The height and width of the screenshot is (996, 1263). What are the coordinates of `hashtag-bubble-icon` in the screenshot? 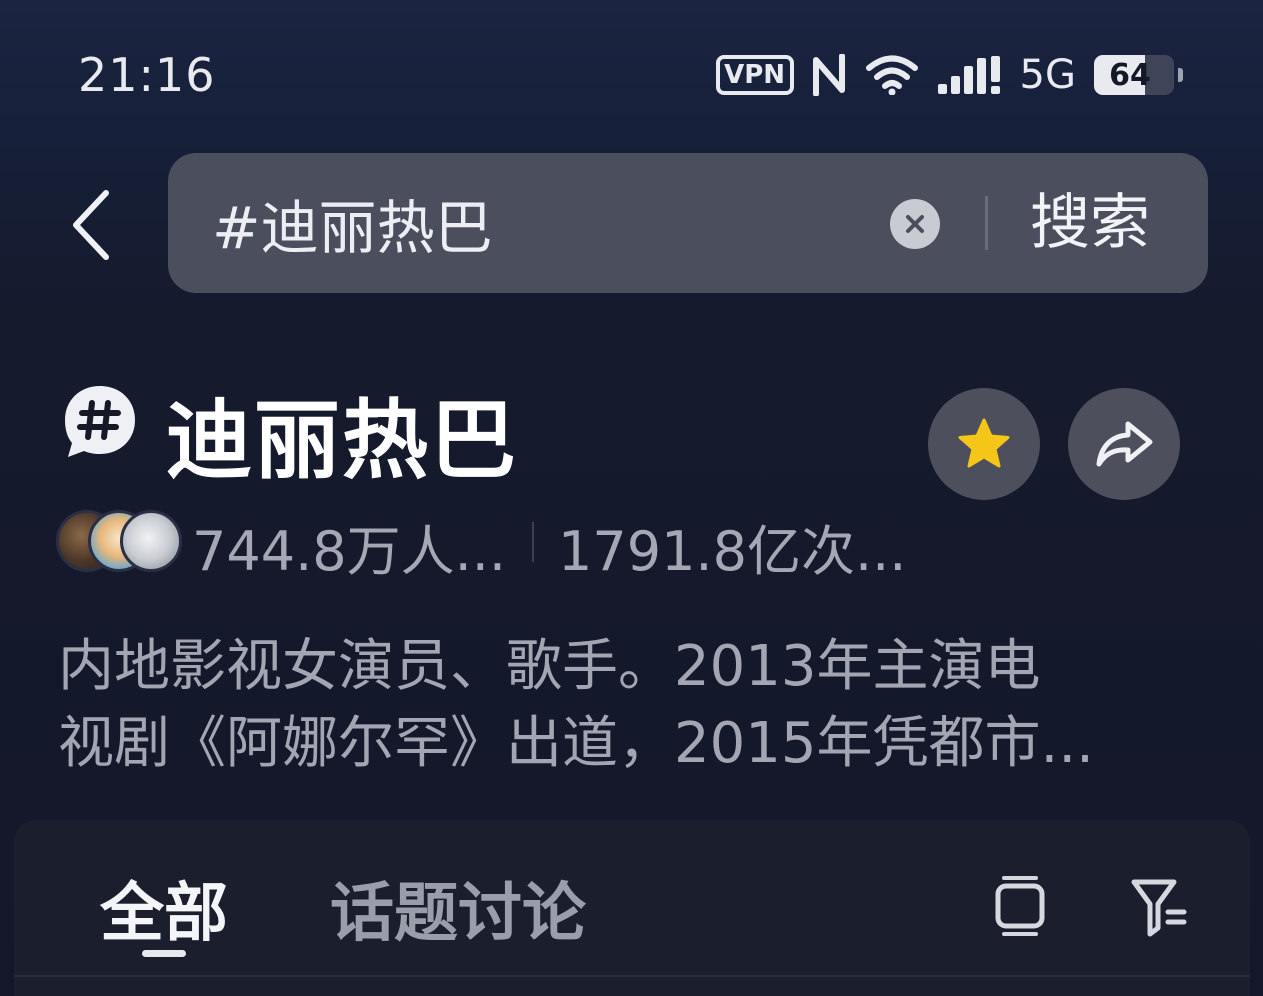 It's located at (100, 421).